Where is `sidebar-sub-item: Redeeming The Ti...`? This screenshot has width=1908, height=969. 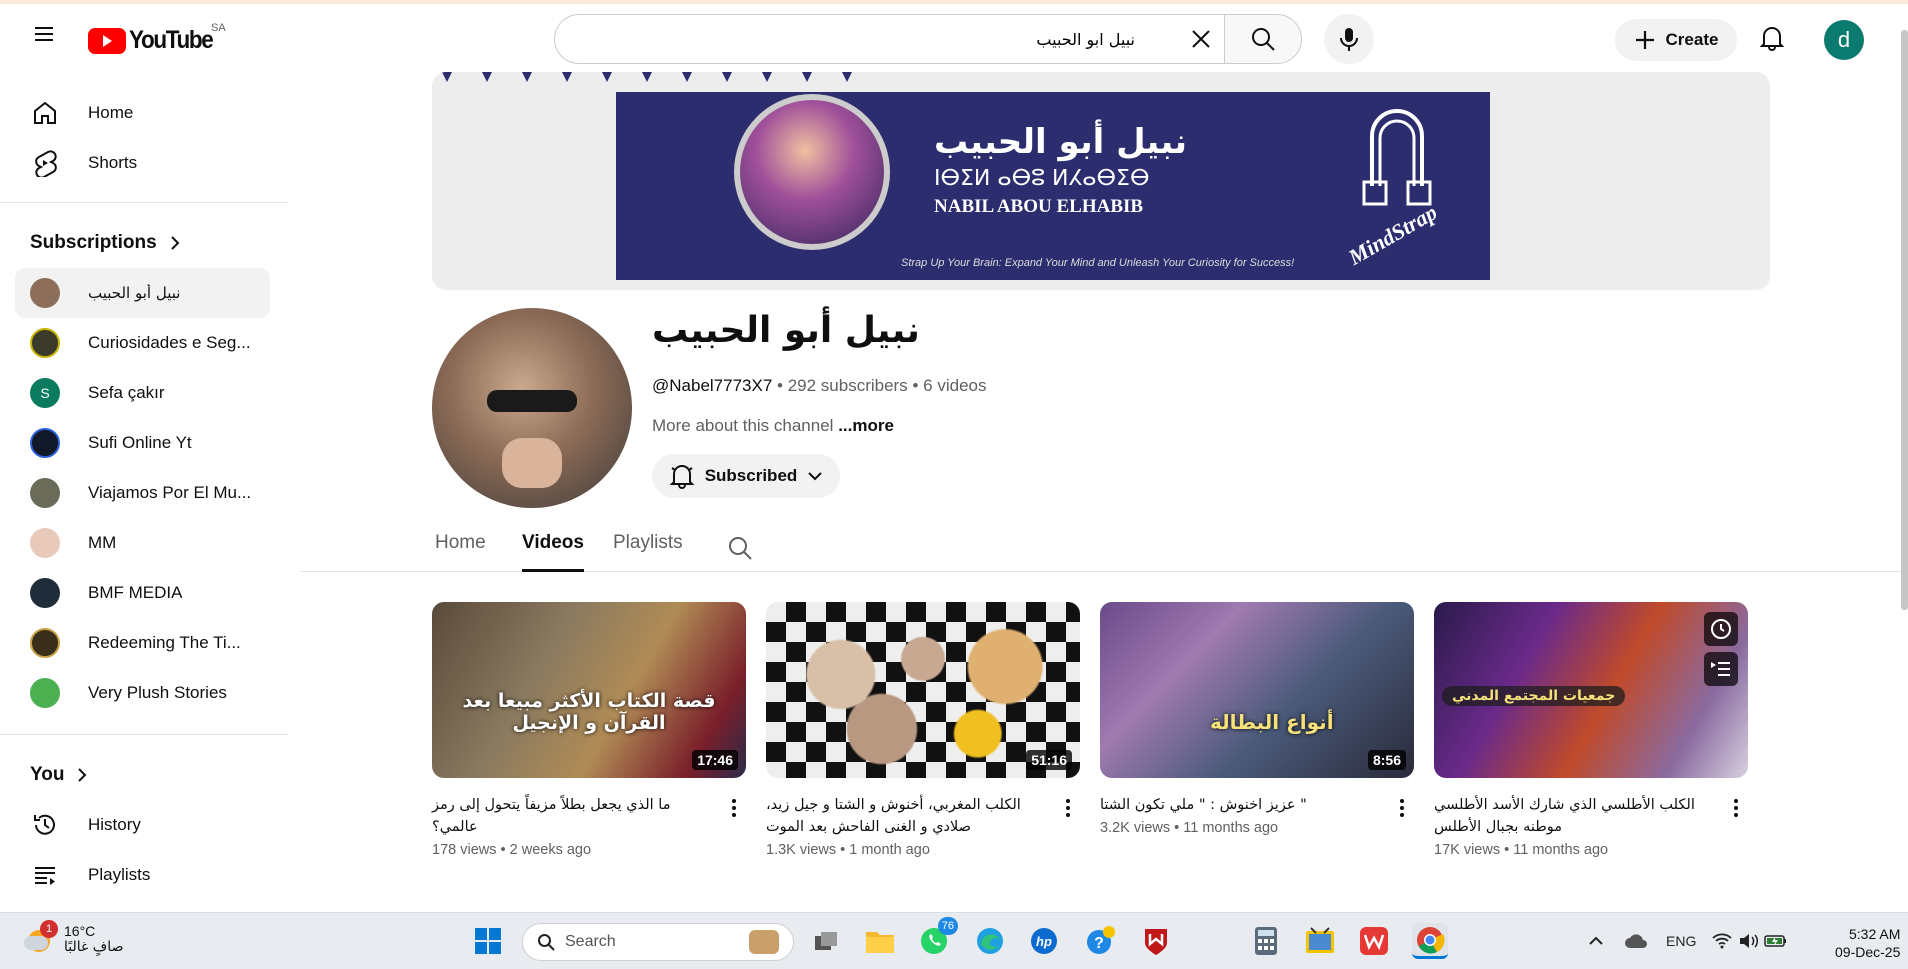
sidebar-sub-item: Redeeming The Ti... is located at coordinates (142, 643).